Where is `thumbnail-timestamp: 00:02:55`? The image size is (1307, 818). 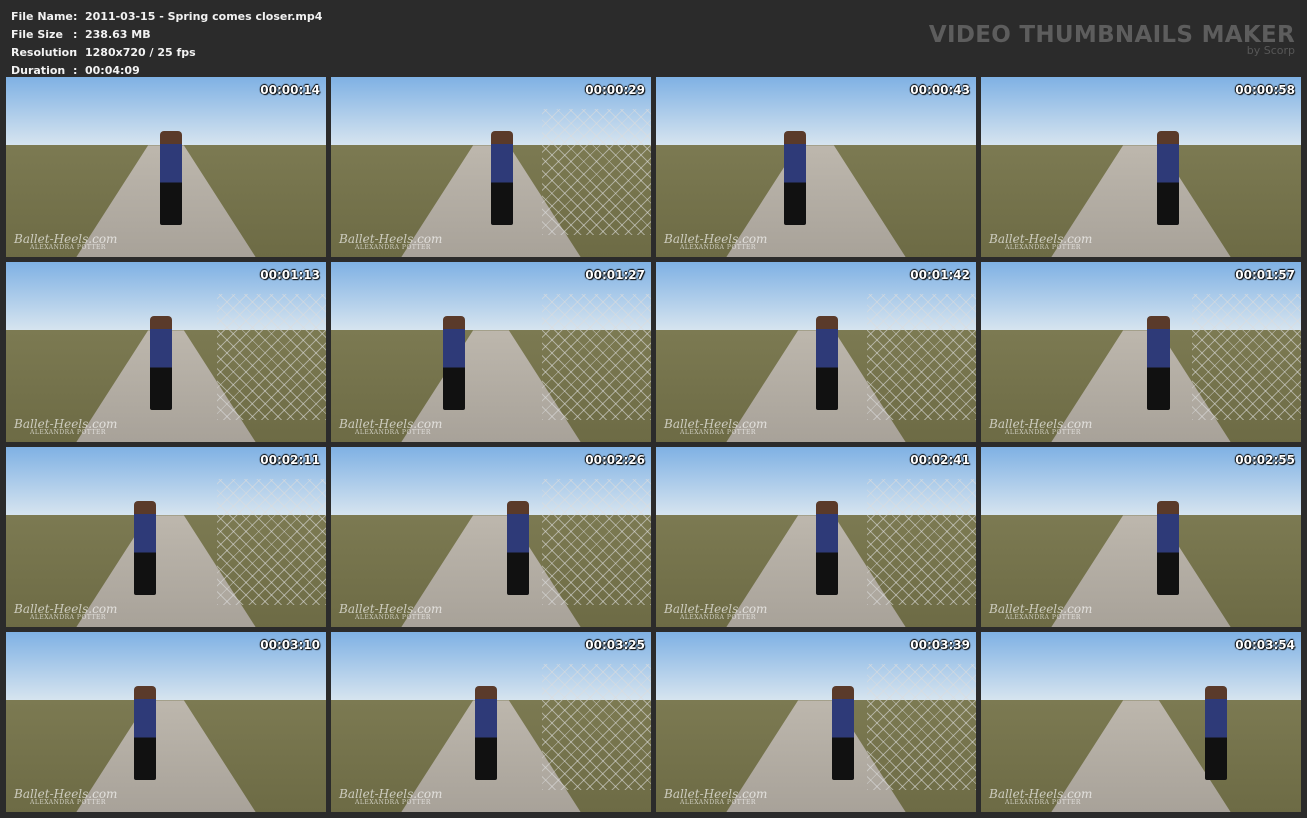
thumbnail-timestamp: 00:02:55 is located at coordinates (1265, 460).